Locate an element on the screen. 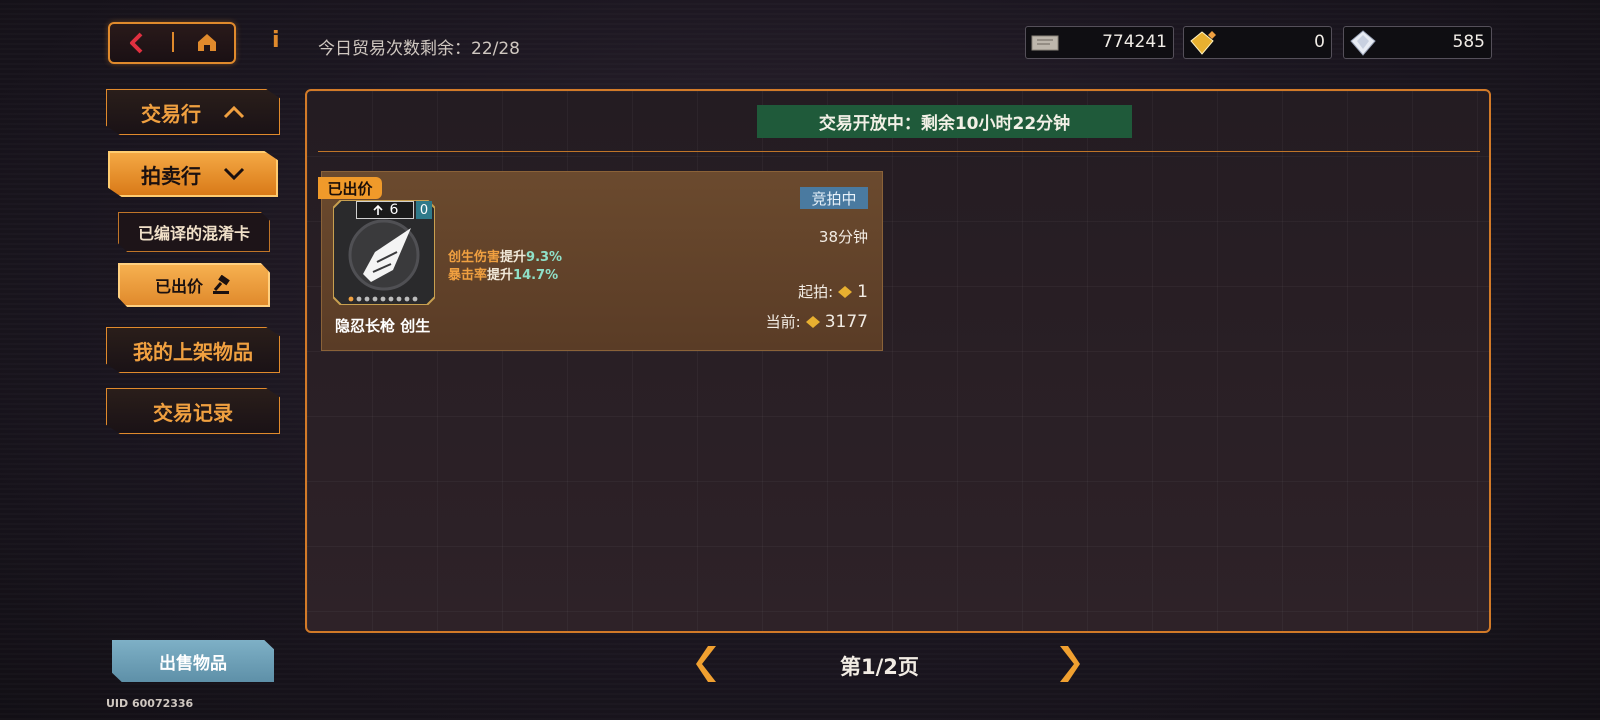 This screenshot has height=720, width=1600. currency-gold-gem: 0 is located at coordinates (1257, 42).